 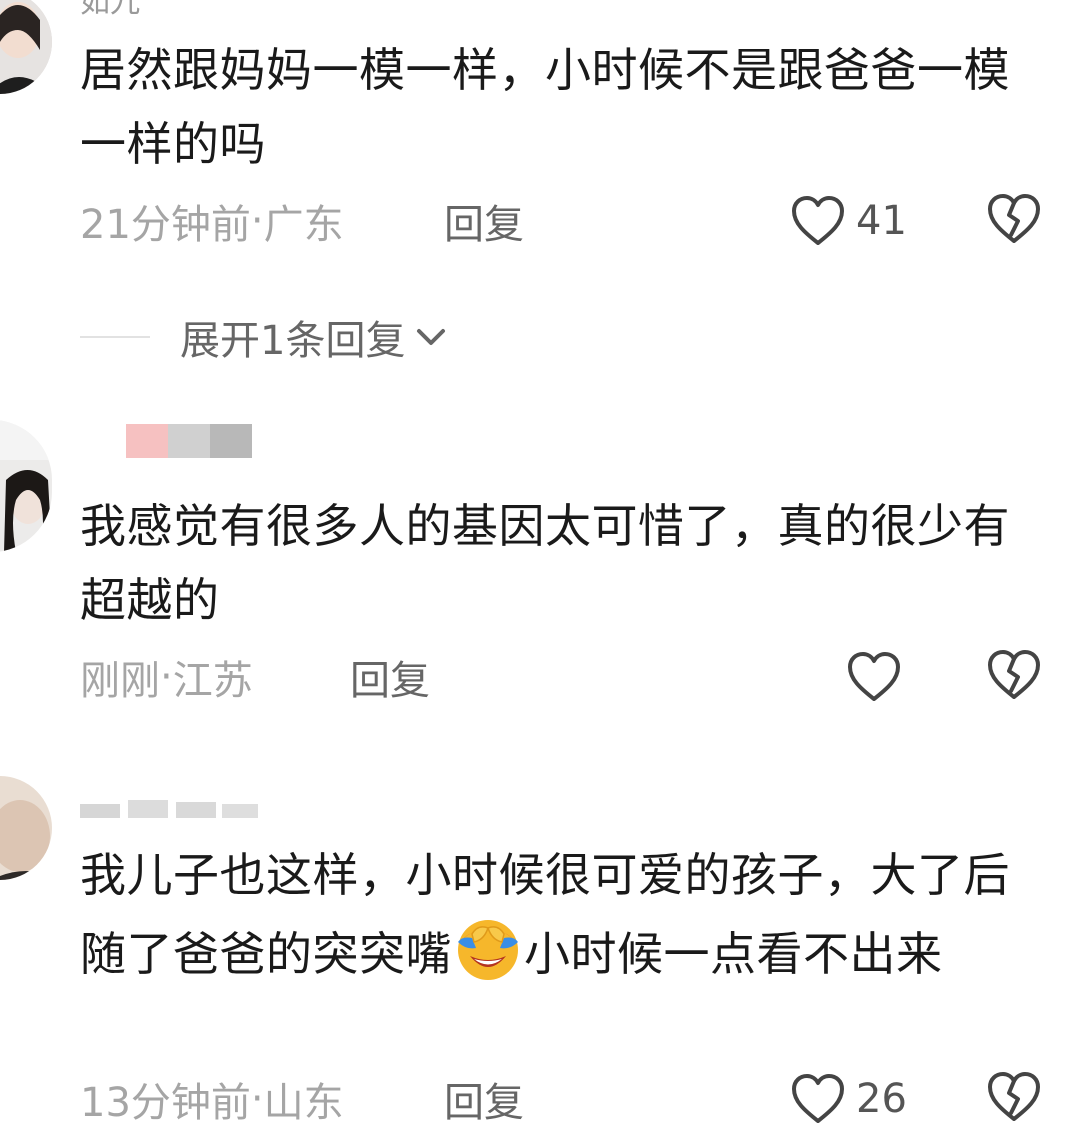 What do you see at coordinates (212, 681) in the screenshot?
I see `comment-location: 江苏` at bounding box center [212, 681].